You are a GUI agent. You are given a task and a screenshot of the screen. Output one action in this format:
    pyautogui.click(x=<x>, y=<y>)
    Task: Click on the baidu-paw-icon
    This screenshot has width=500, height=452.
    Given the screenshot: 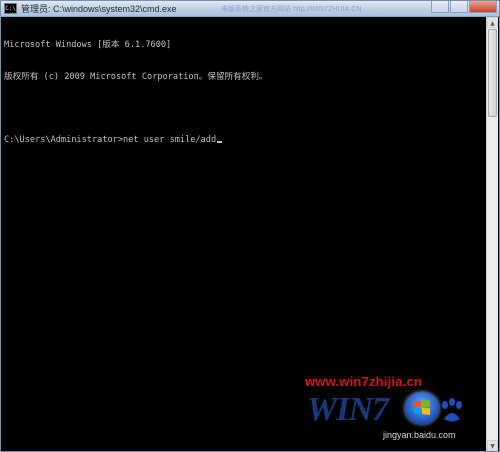 What is the action you would take?
    pyautogui.click(x=452, y=411)
    